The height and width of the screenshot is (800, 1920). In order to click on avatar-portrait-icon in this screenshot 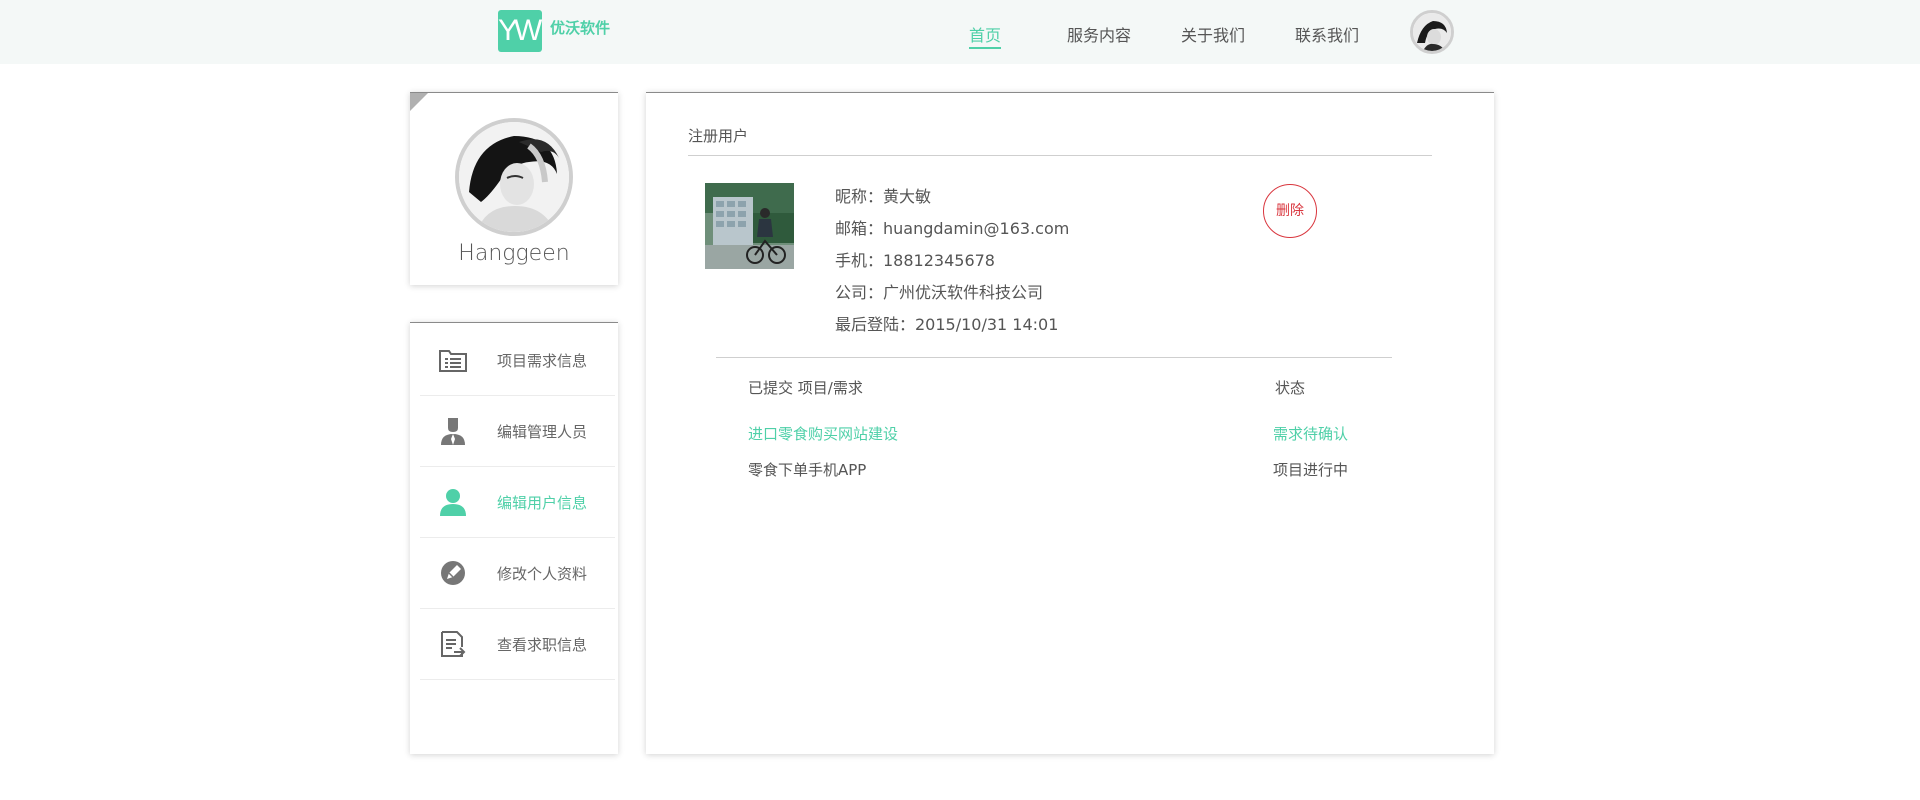, I will do `click(1432, 32)`.